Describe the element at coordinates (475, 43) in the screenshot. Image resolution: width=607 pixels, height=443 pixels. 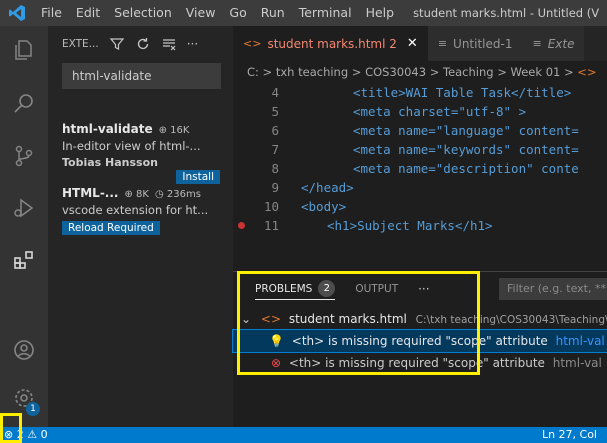
I see `tab-untitled-1: ≡ Untitled-1` at that location.